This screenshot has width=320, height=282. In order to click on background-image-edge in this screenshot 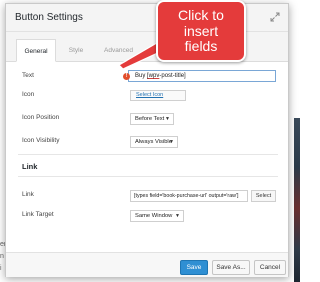, I will do `click(297, 200)`.